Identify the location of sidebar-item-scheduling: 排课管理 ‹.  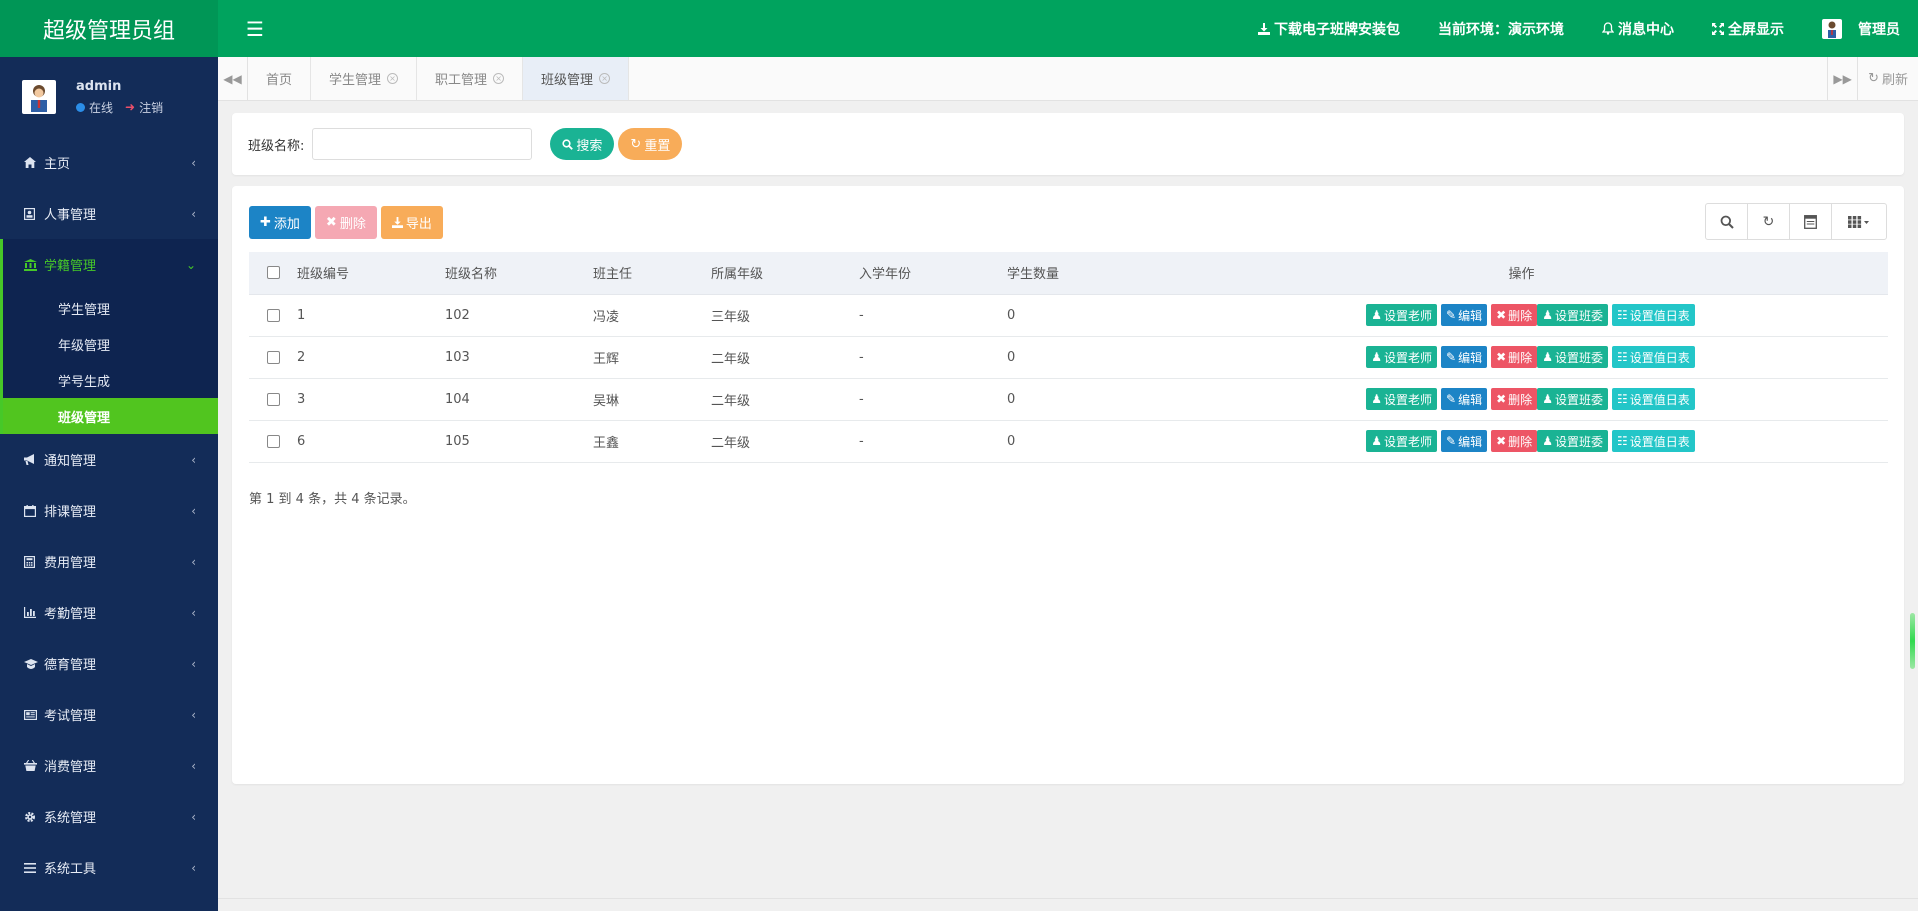
(109, 510).